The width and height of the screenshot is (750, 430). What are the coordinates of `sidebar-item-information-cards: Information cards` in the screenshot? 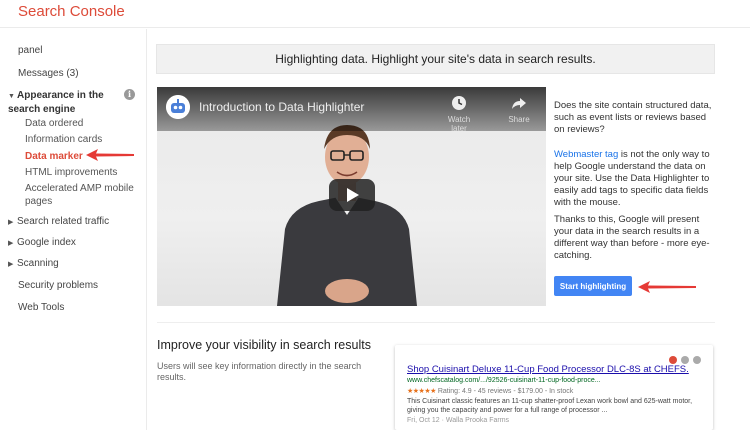 It's located at (63, 139).